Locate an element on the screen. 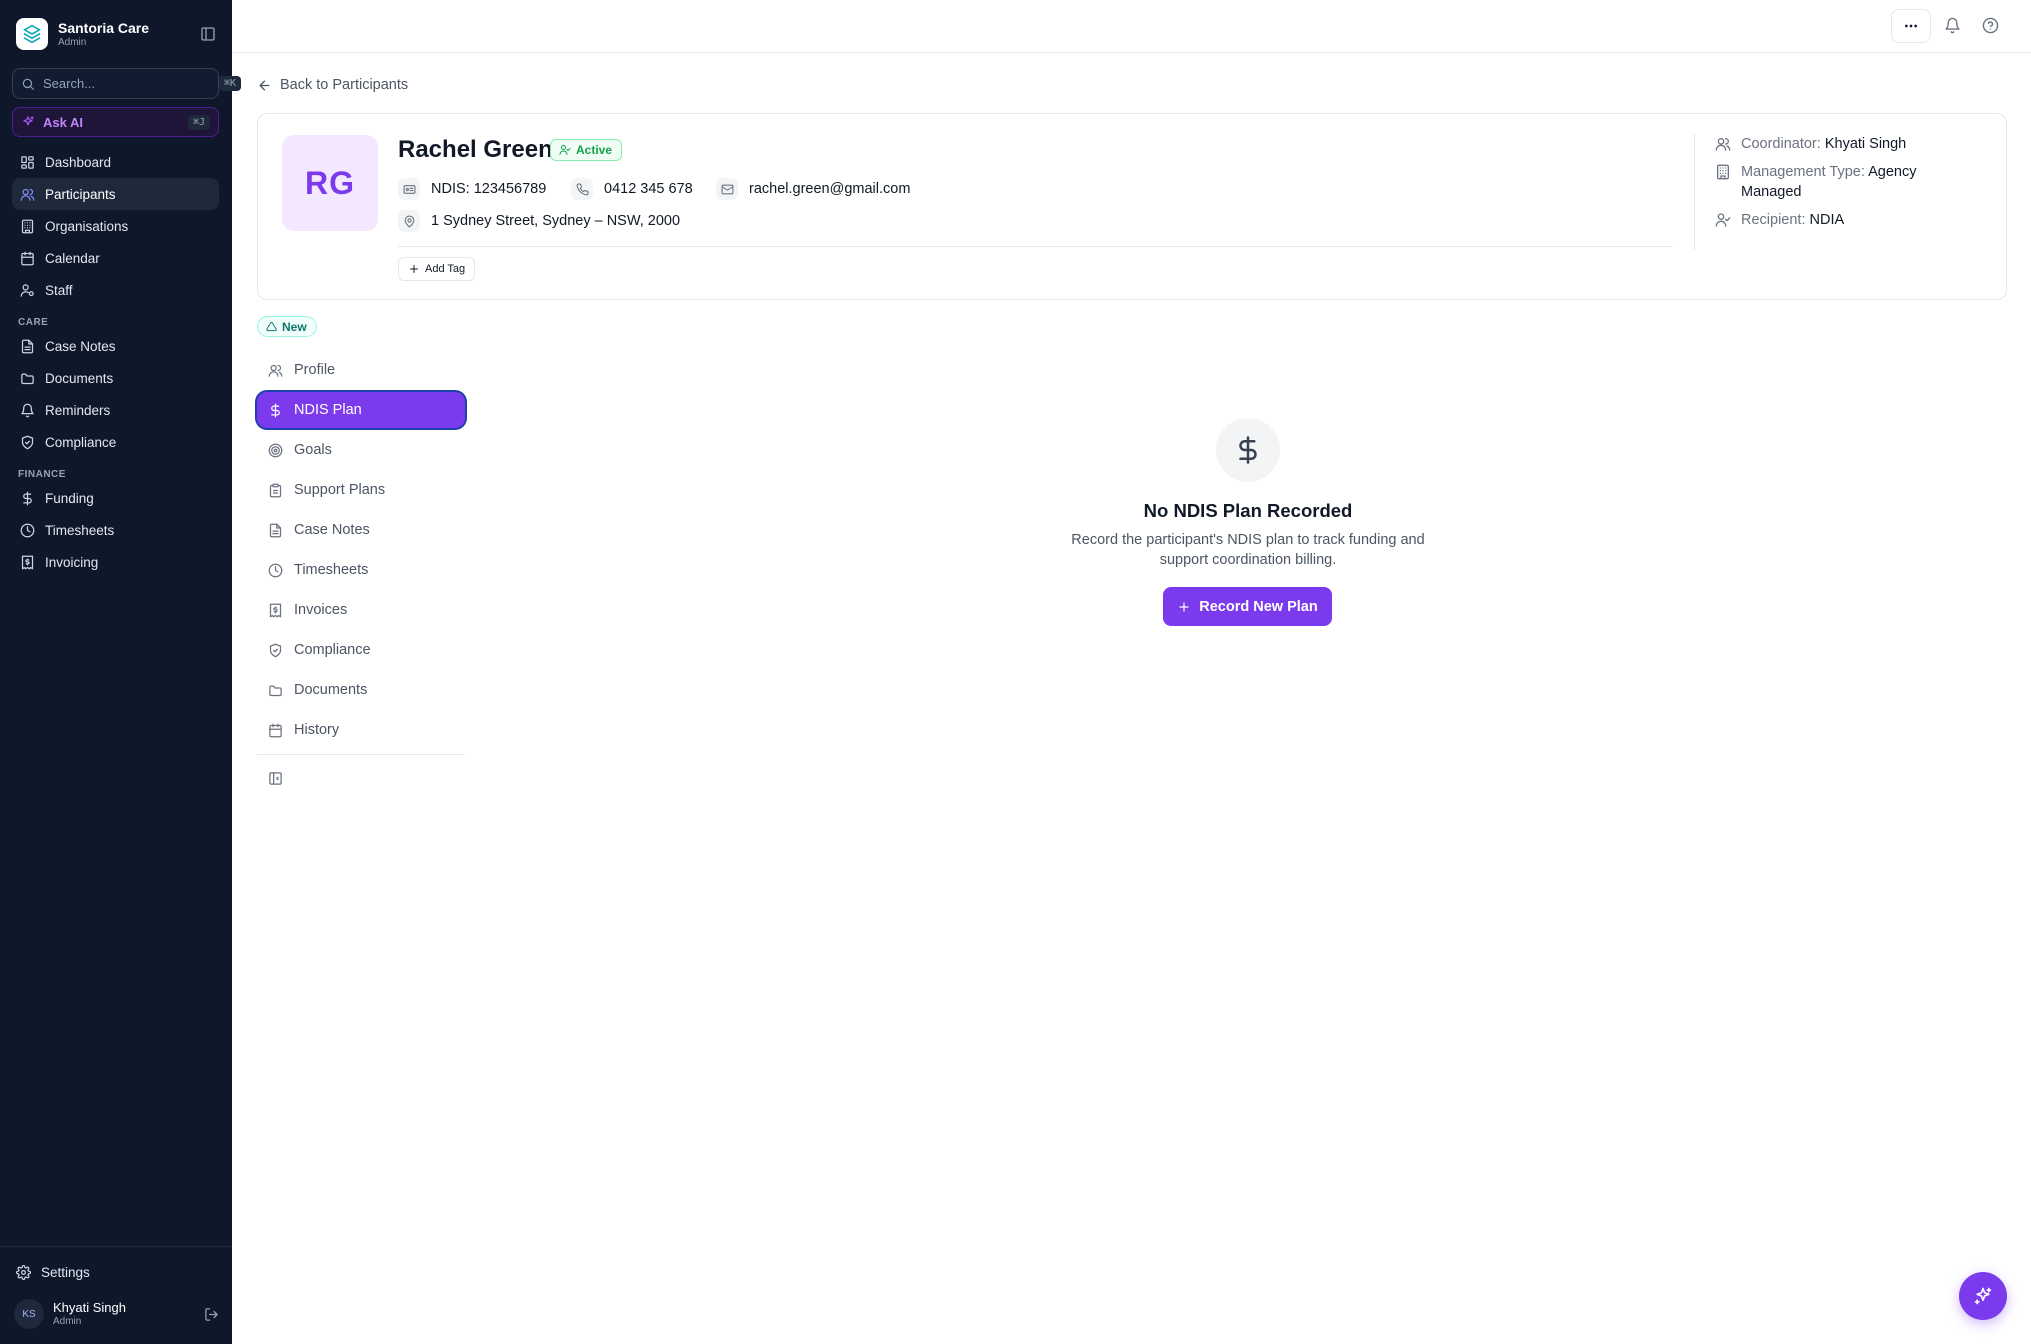 The image size is (2031, 1344). status-label: Active is located at coordinates (594, 150).